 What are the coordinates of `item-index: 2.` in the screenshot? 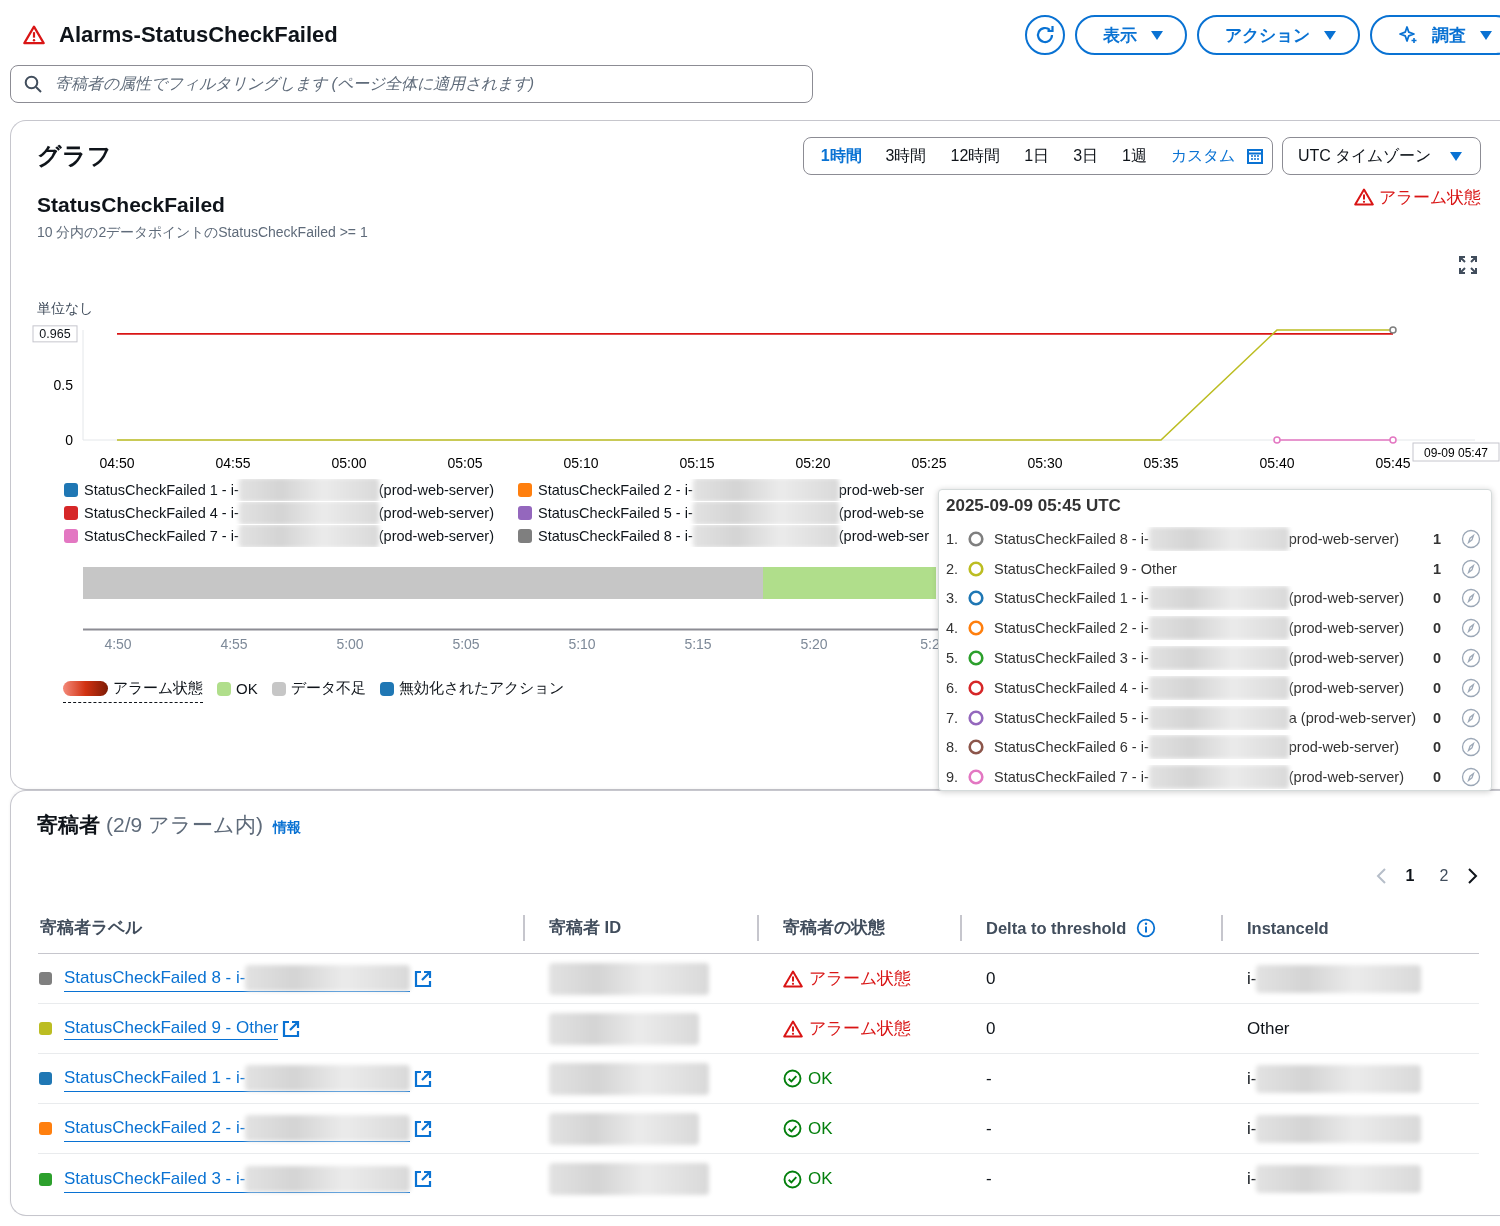 It's located at (953, 568).